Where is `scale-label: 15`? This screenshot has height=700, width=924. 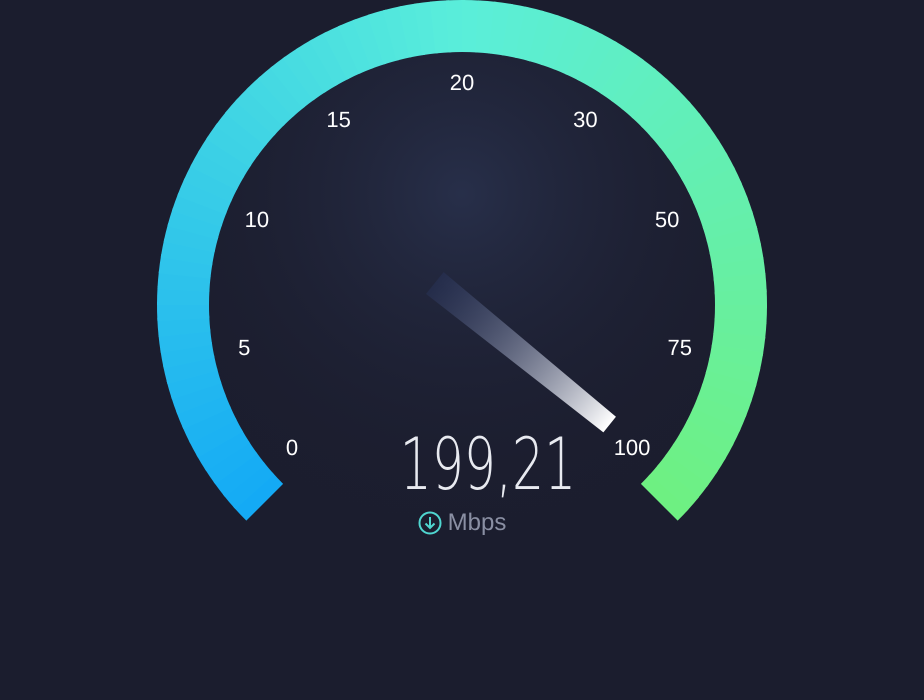 scale-label: 15 is located at coordinates (338, 120).